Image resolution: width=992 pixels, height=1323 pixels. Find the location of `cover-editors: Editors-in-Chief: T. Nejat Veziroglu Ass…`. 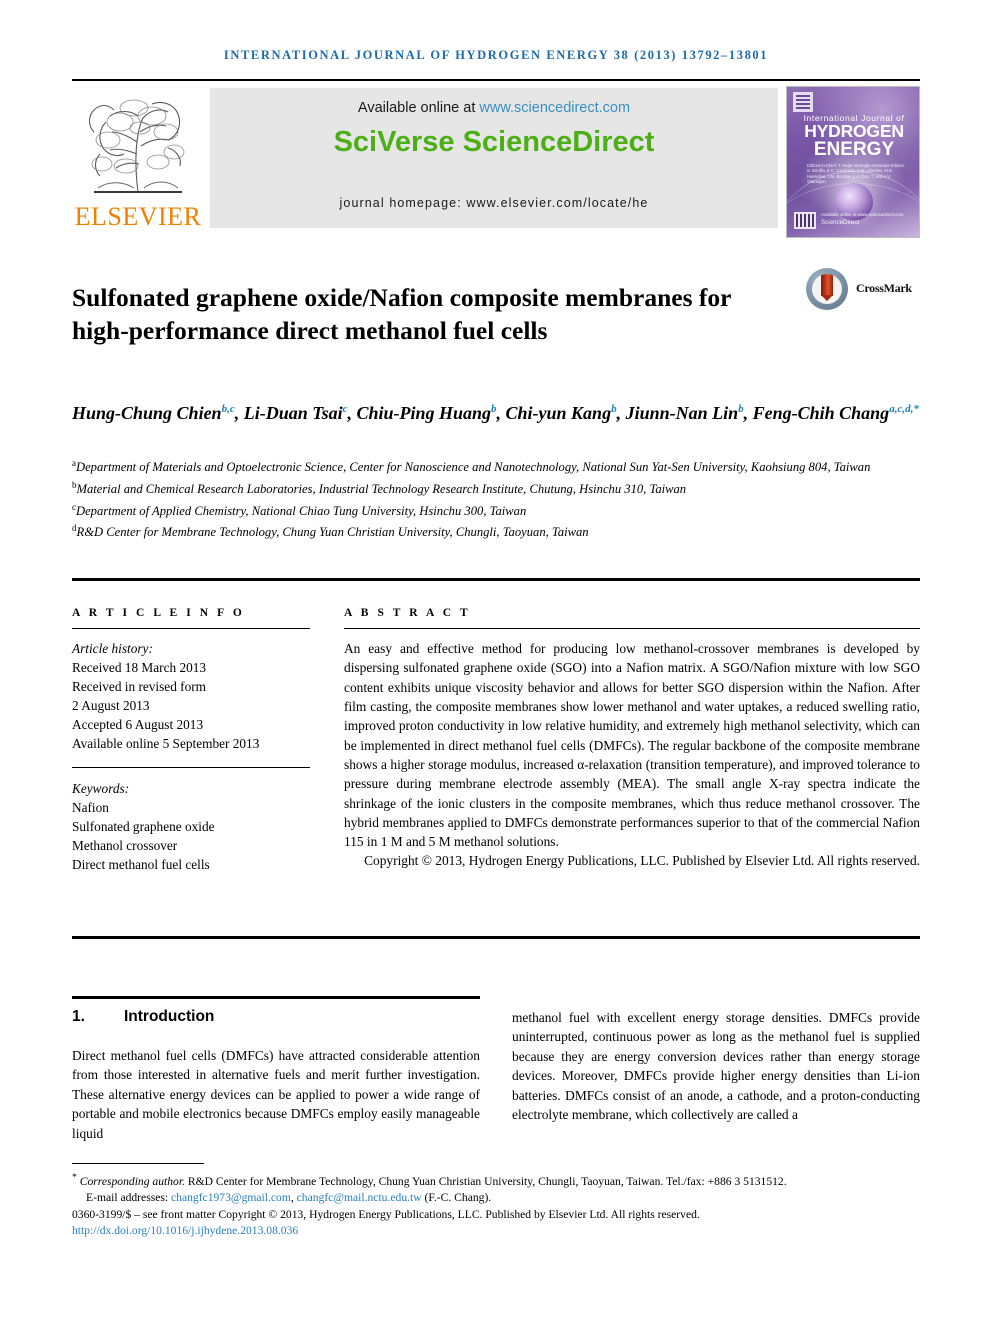

cover-editors: Editors-in-Chief: T. Nejat Veziroglu Ass… is located at coordinates (856, 174).